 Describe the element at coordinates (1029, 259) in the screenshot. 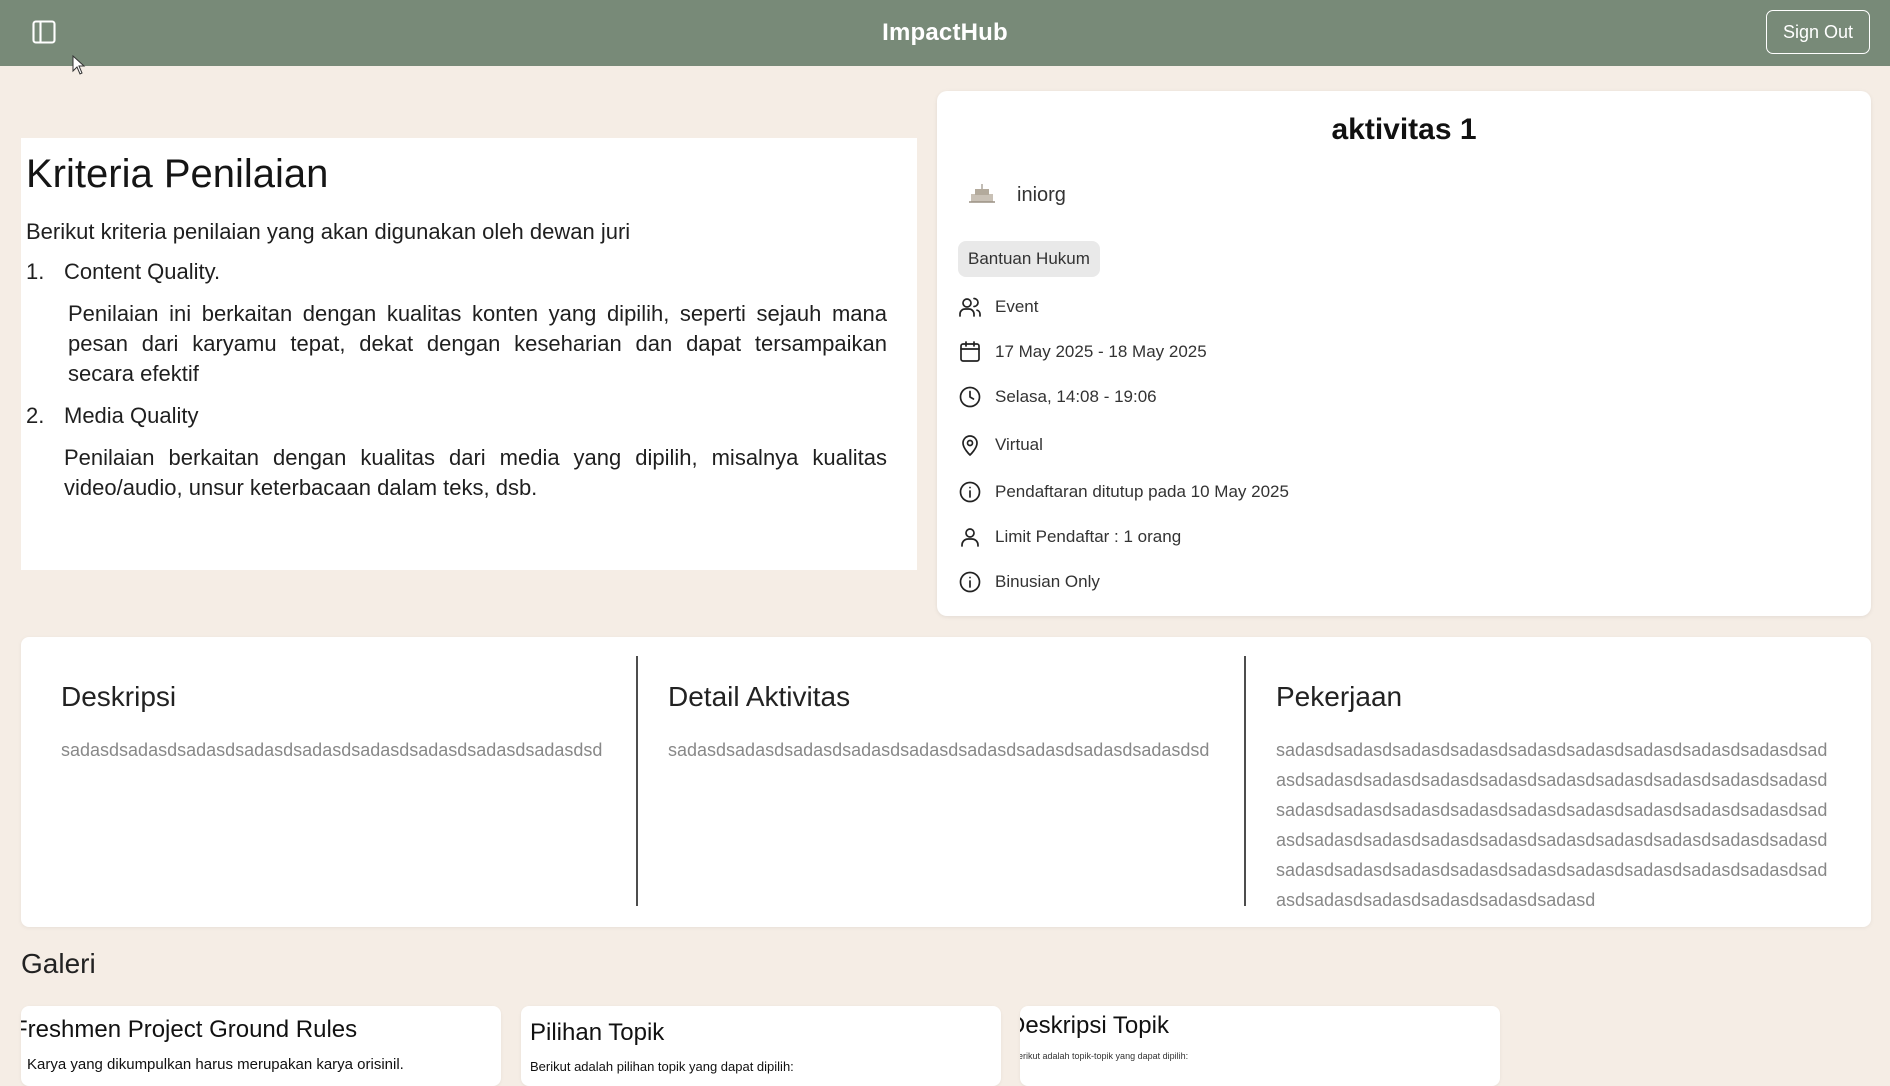

I see `category-tag: Bantuan Hukum` at that location.